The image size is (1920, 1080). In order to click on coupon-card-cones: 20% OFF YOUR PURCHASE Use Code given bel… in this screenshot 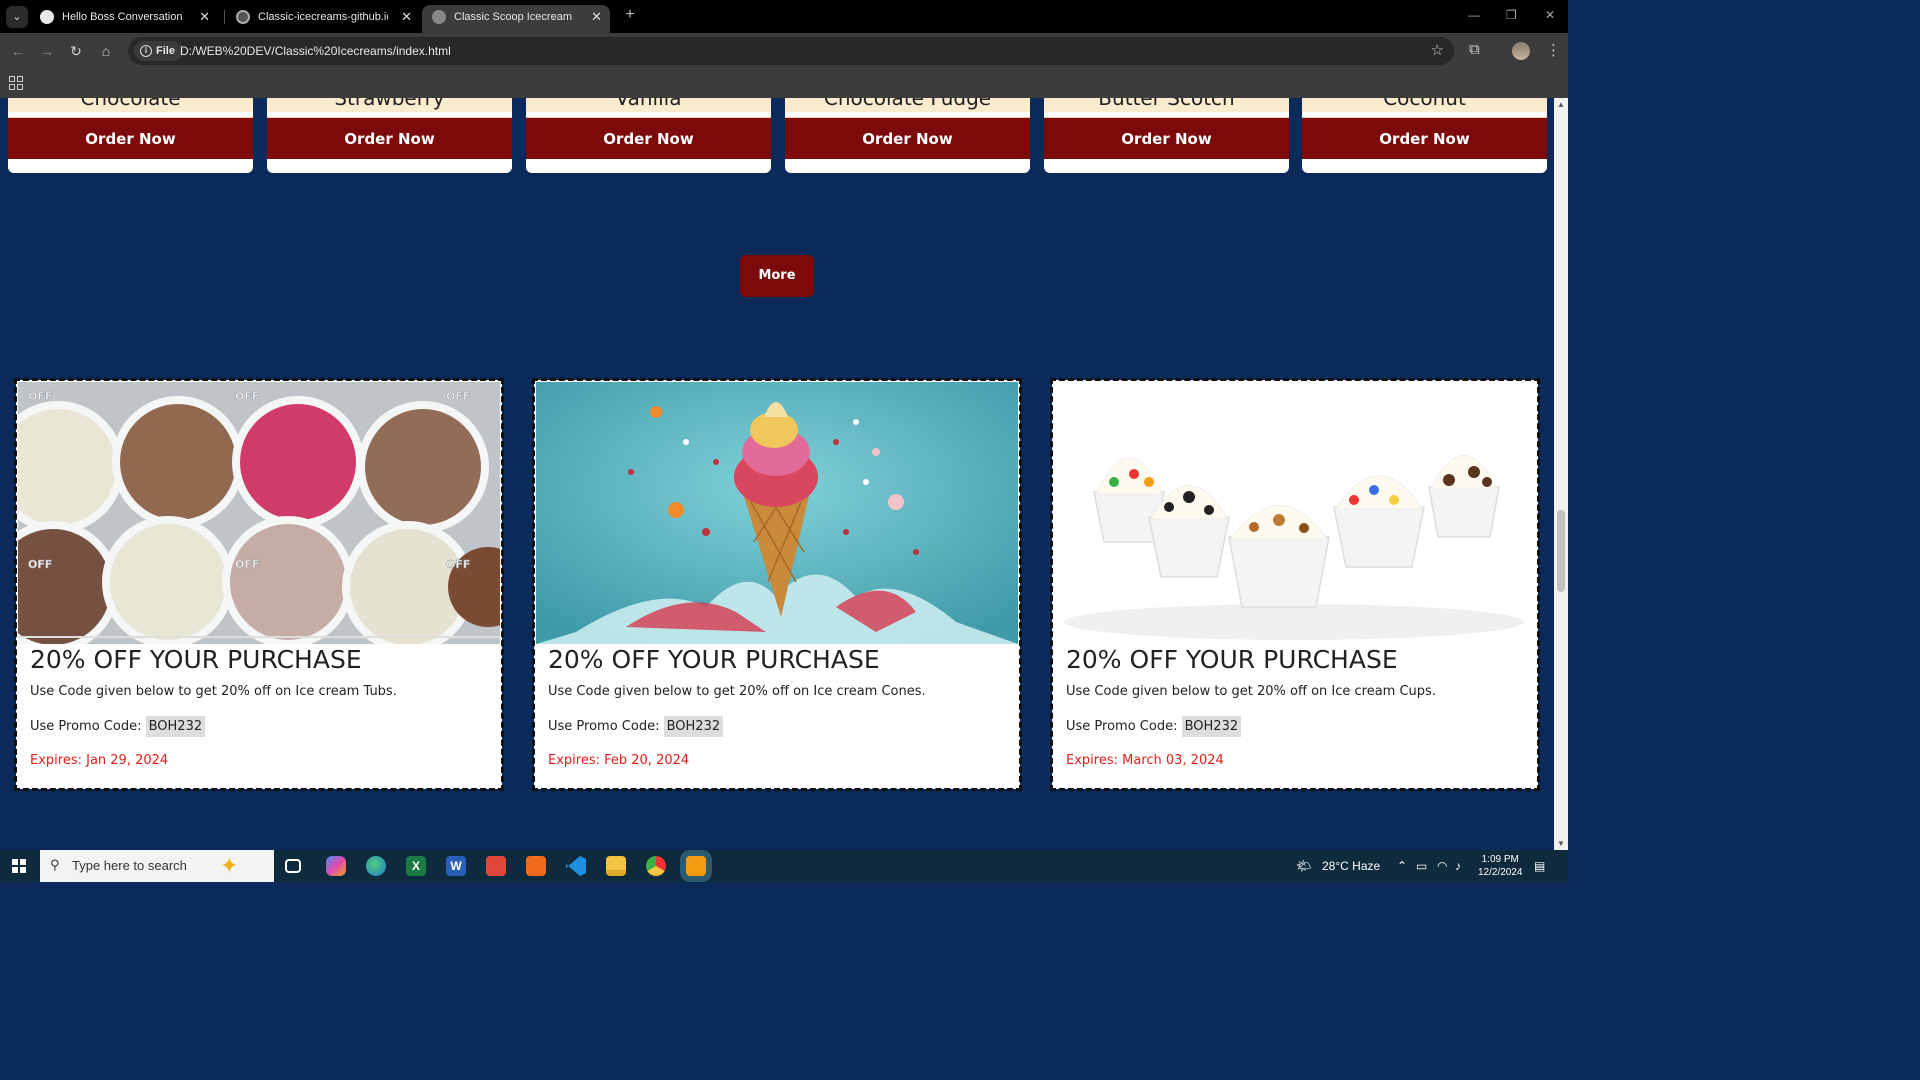, I will do `click(777, 584)`.